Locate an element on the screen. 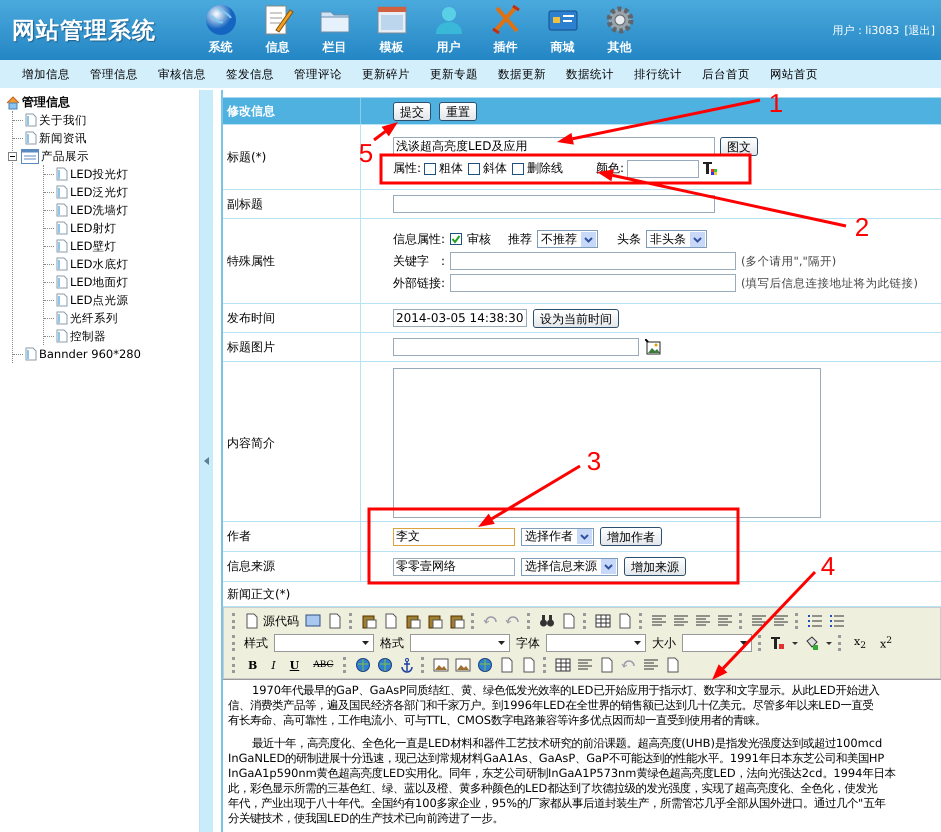 The width and height of the screenshot is (941, 832). dropdown-field: 不推荐 is located at coordinates (567, 239).